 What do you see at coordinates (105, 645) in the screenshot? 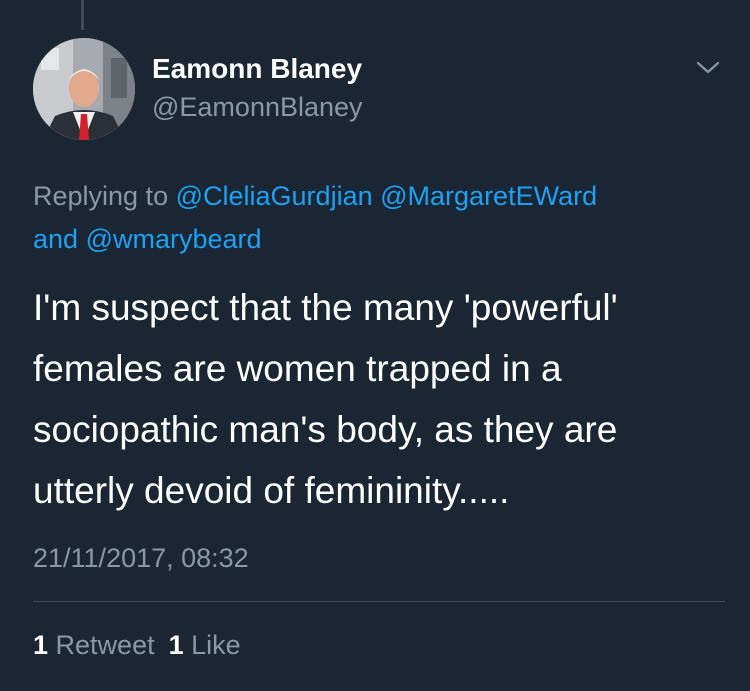
I see `retweets-label: Retweet` at bounding box center [105, 645].